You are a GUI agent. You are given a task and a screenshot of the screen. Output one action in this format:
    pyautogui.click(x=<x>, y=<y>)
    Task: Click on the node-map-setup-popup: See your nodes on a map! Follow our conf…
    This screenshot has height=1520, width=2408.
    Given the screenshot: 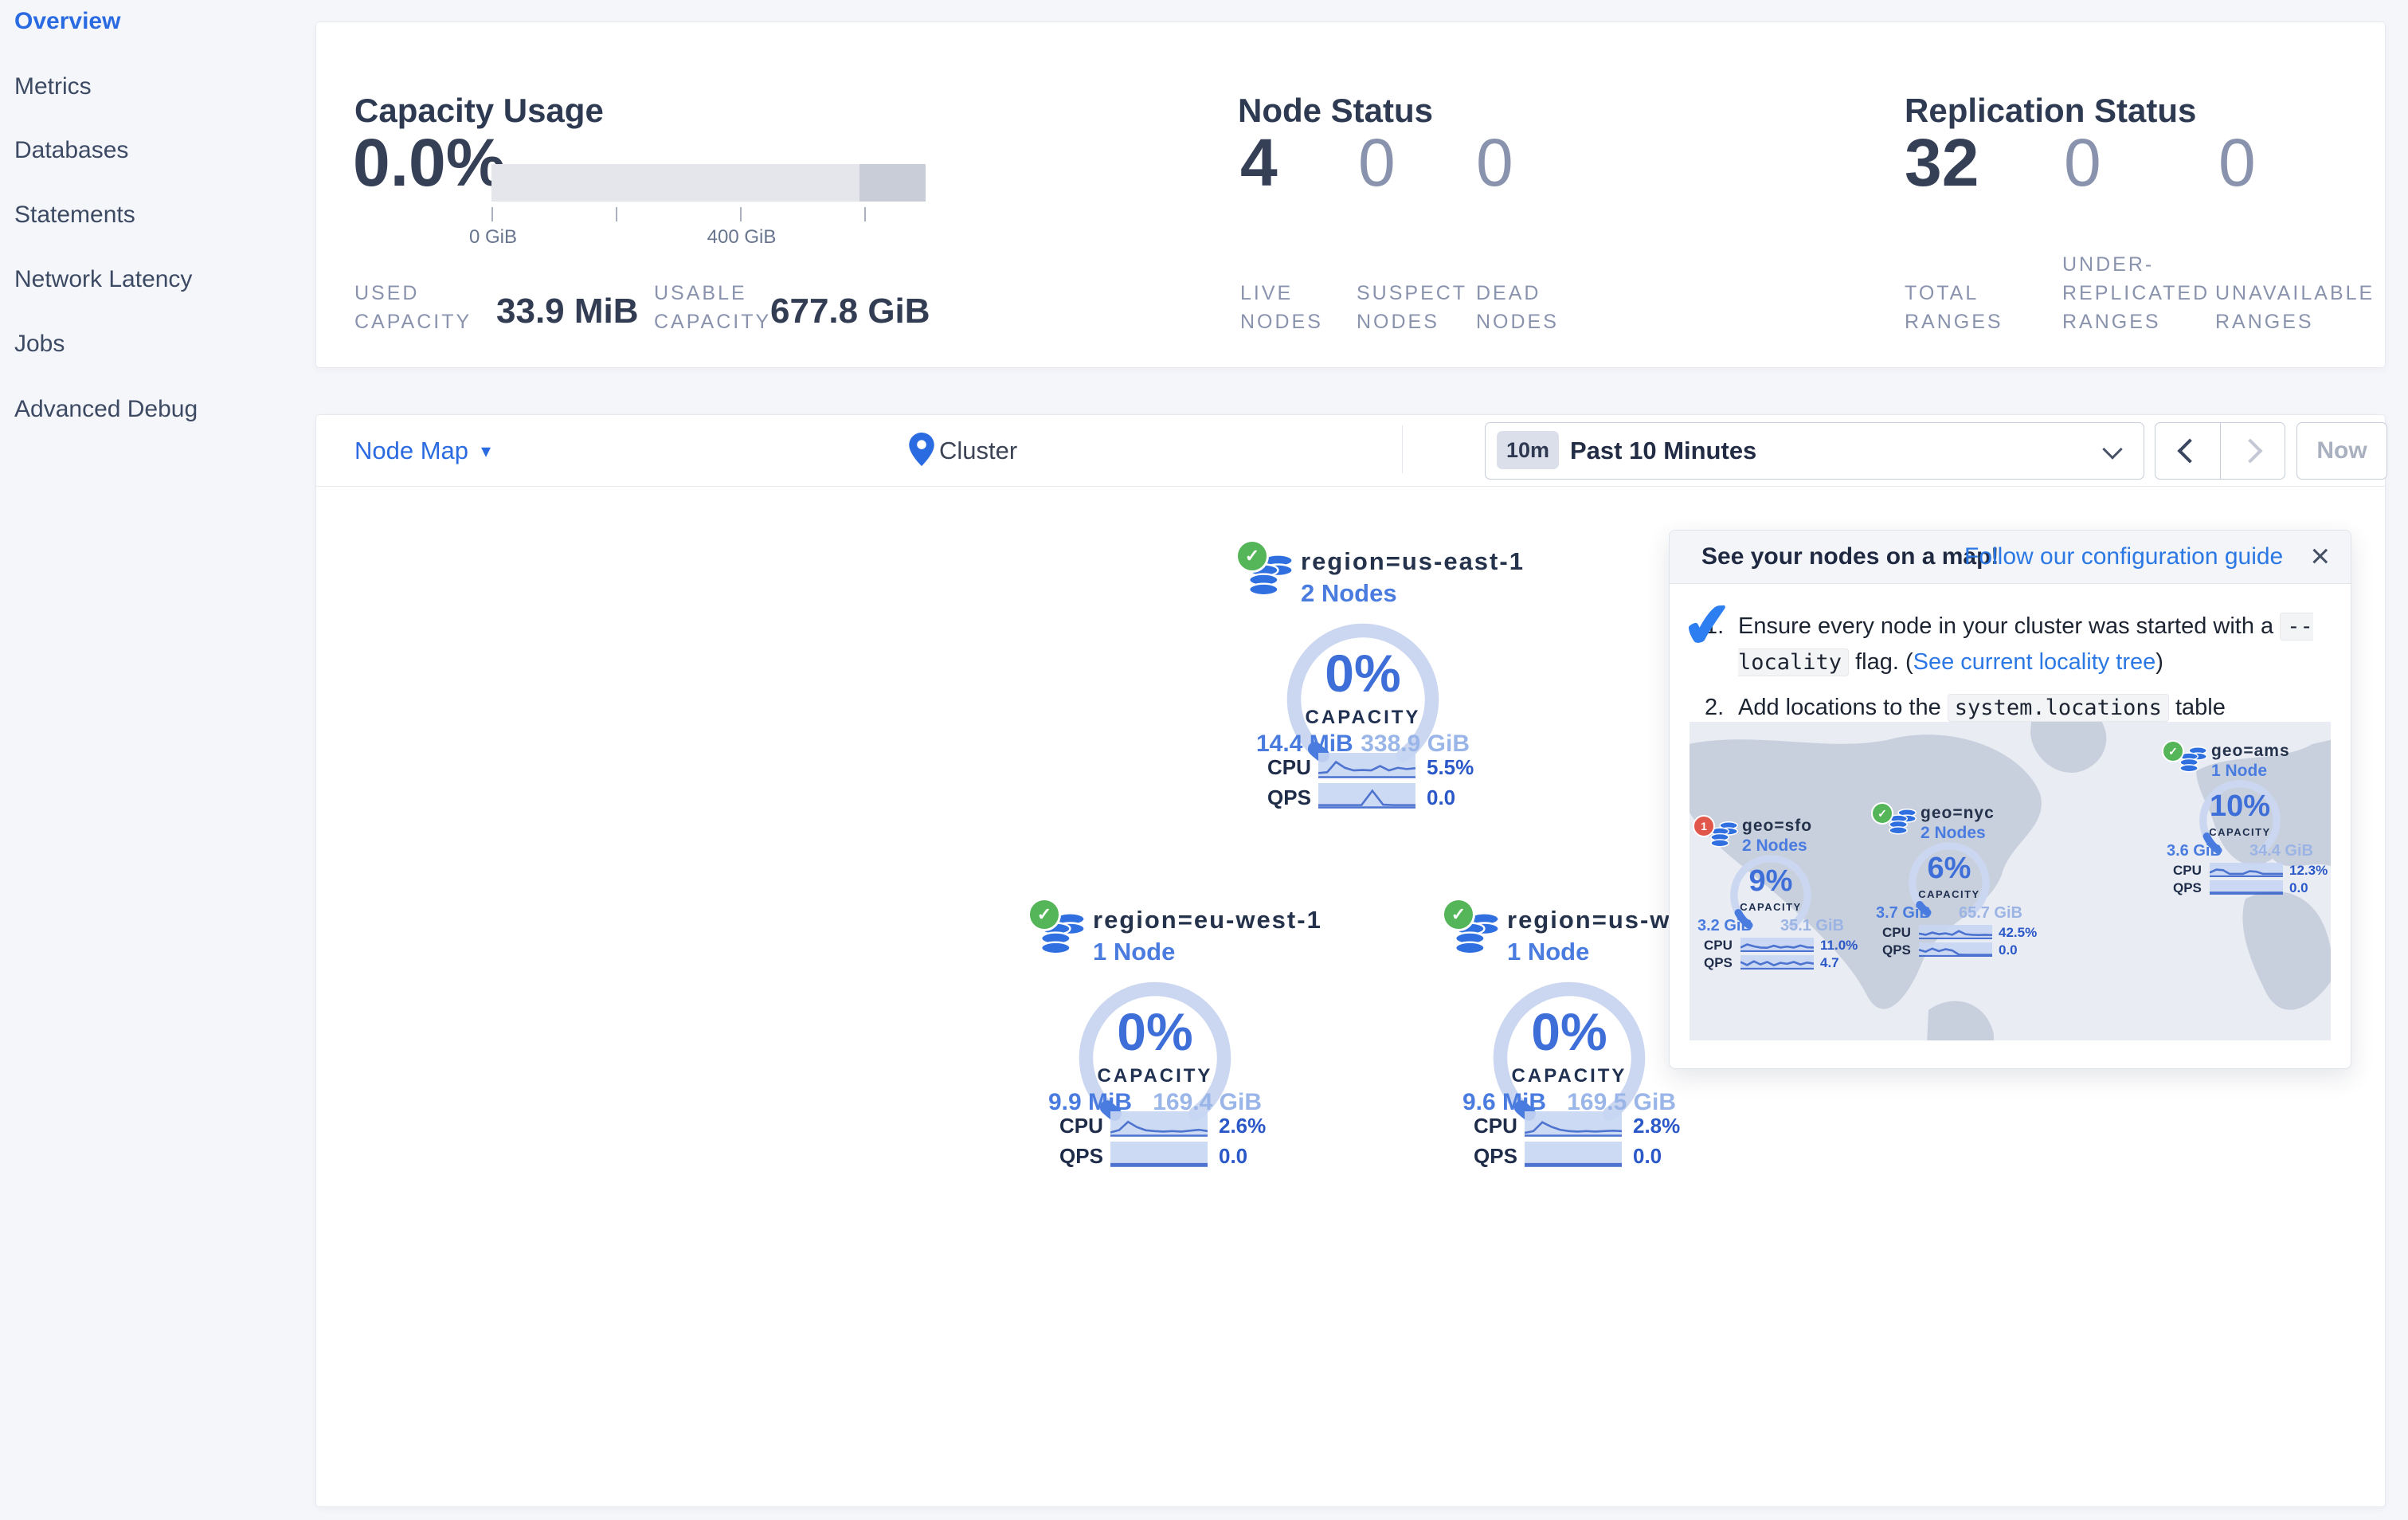 What is the action you would take?
    pyautogui.click(x=2010, y=799)
    